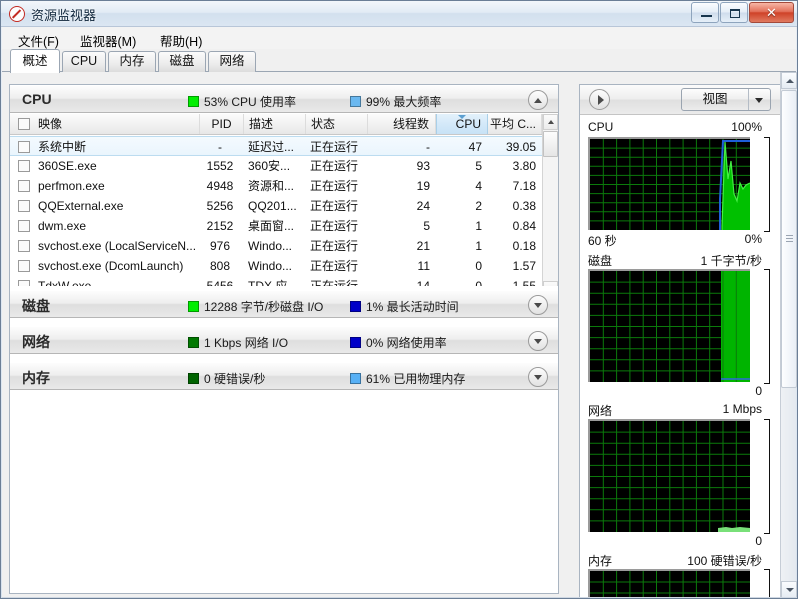 The height and width of the screenshot is (599, 798). What do you see at coordinates (600, 561) in the screenshot?
I see `graph-memory-label: 内存` at bounding box center [600, 561].